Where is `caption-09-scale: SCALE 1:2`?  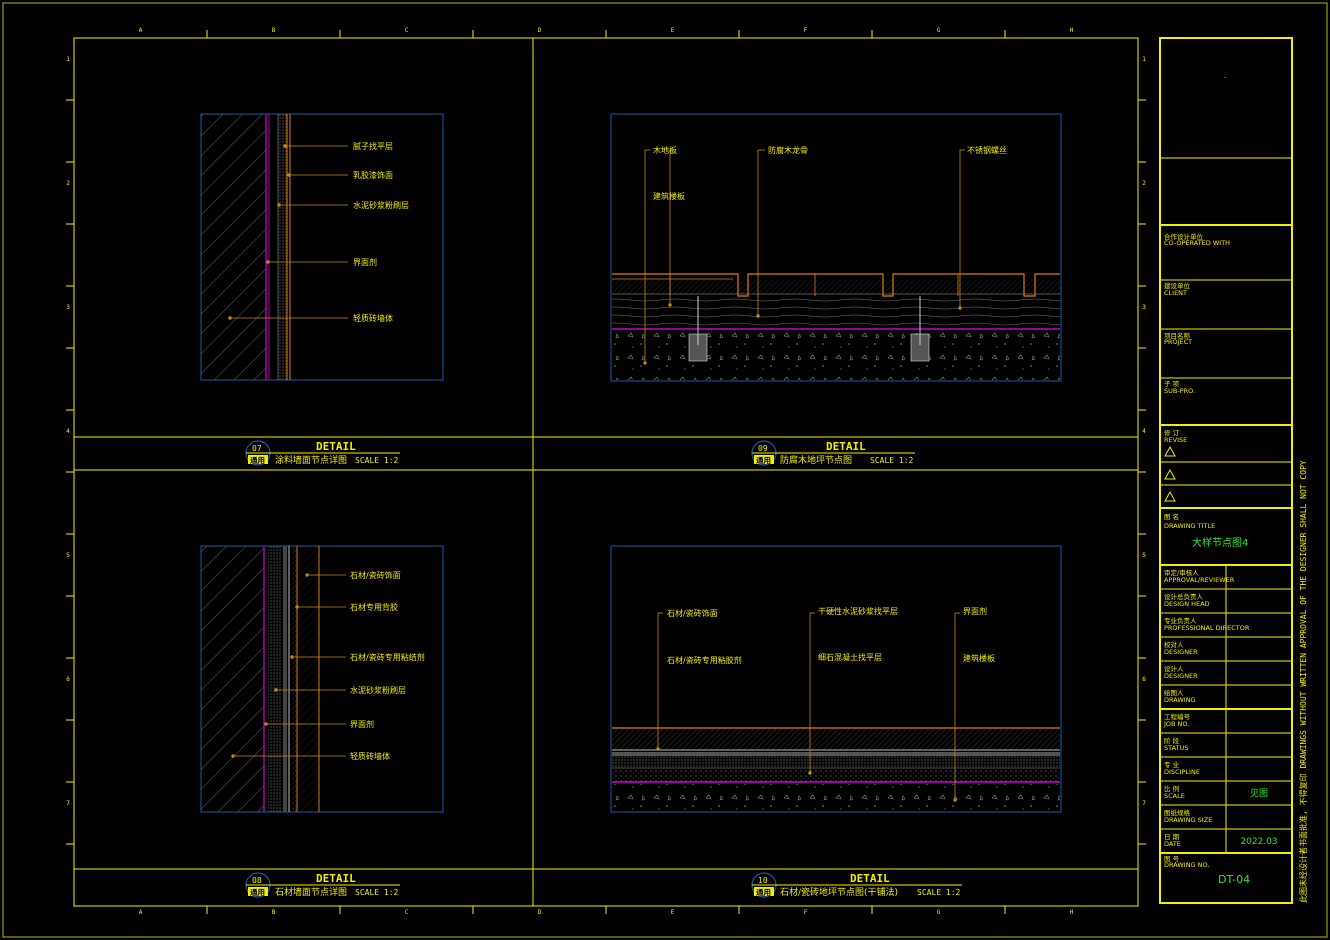 caption-09-scale: SCALE 1:2 is located at coordinates (892, 460).